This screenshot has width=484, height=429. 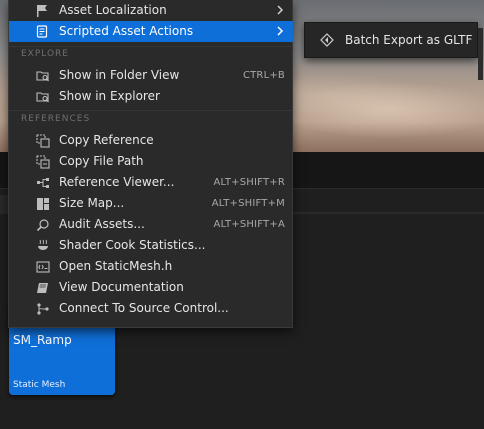 What do you see at coordinates (106, 140) in the screenshot?
I see `menu-item-label: Copy Reference` at bounding box center [106, 140].